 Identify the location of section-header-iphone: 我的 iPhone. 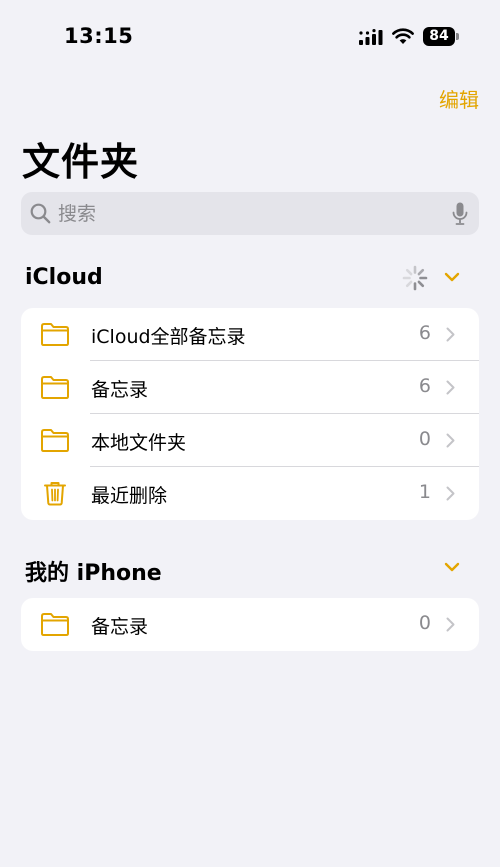
(252, 569).